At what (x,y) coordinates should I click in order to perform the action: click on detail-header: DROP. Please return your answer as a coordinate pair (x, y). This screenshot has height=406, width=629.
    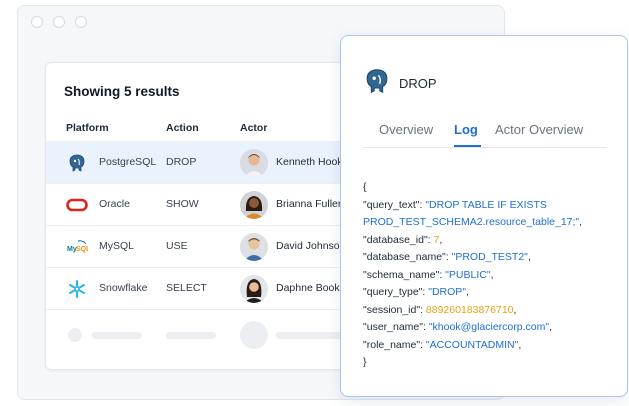
    Looking at the image, I should click on (400, 83).